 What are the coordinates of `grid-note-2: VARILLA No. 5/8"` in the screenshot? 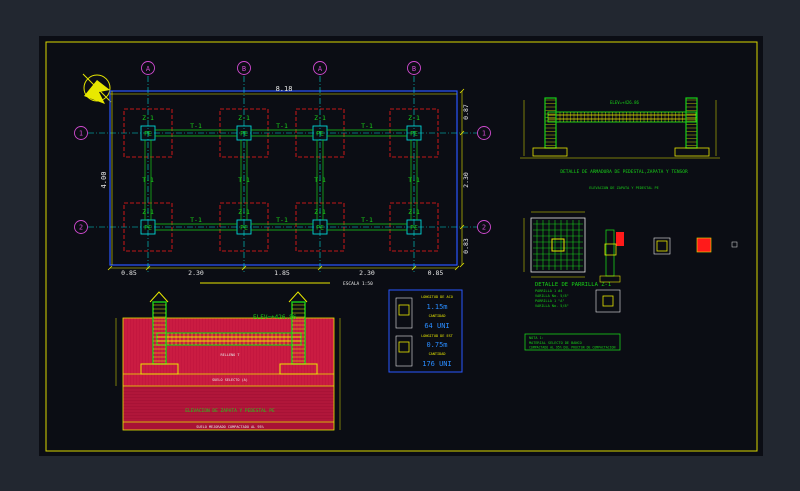 It's located at (552, 296).